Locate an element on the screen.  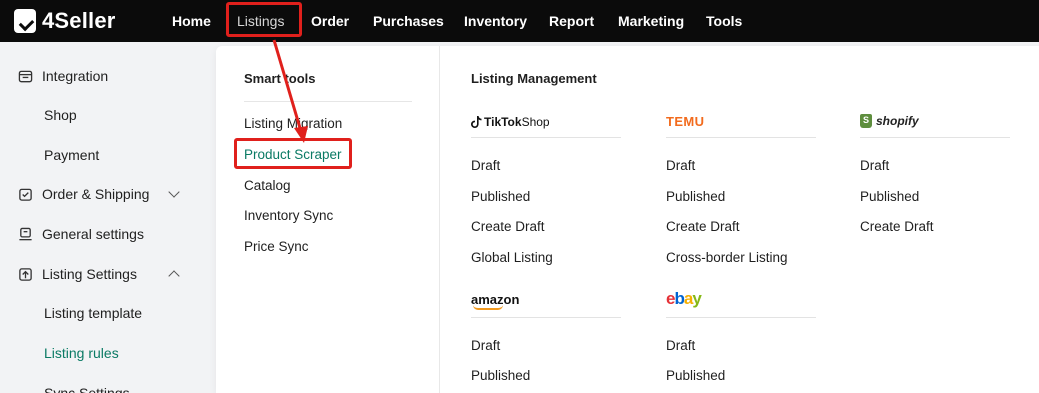
listing-settings-icon is located at coordinates (25, 274).